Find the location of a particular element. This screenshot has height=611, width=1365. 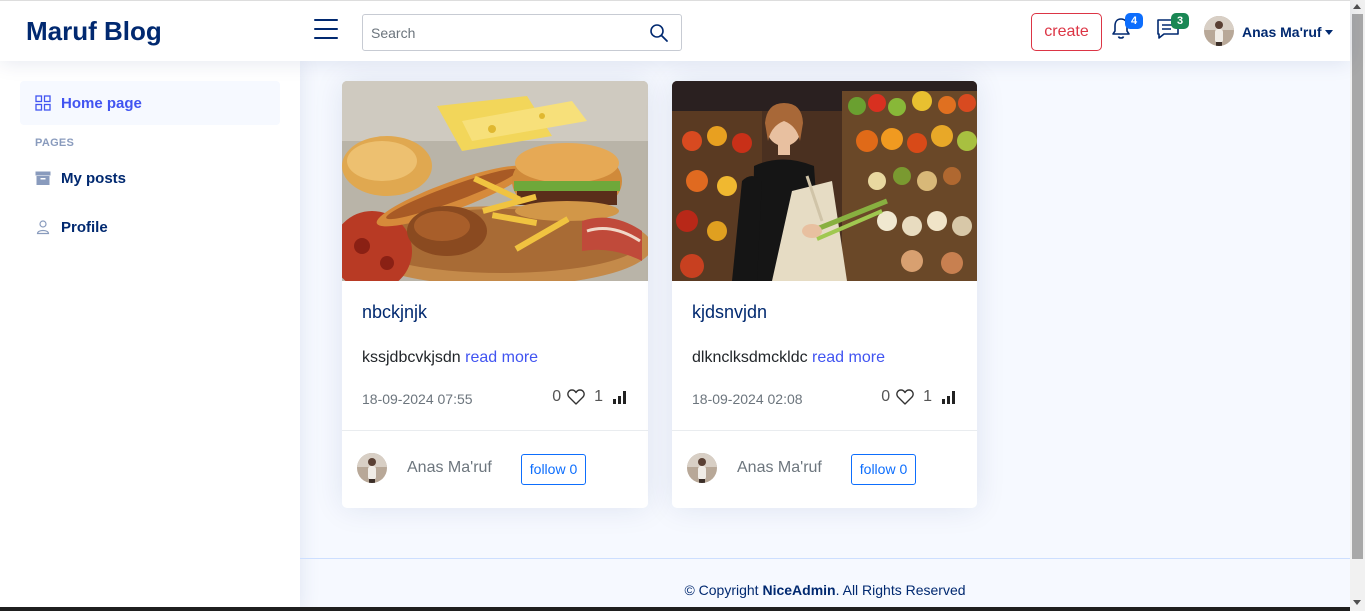

sidebar-item-label: Profile is located at coordinates (84, 227).